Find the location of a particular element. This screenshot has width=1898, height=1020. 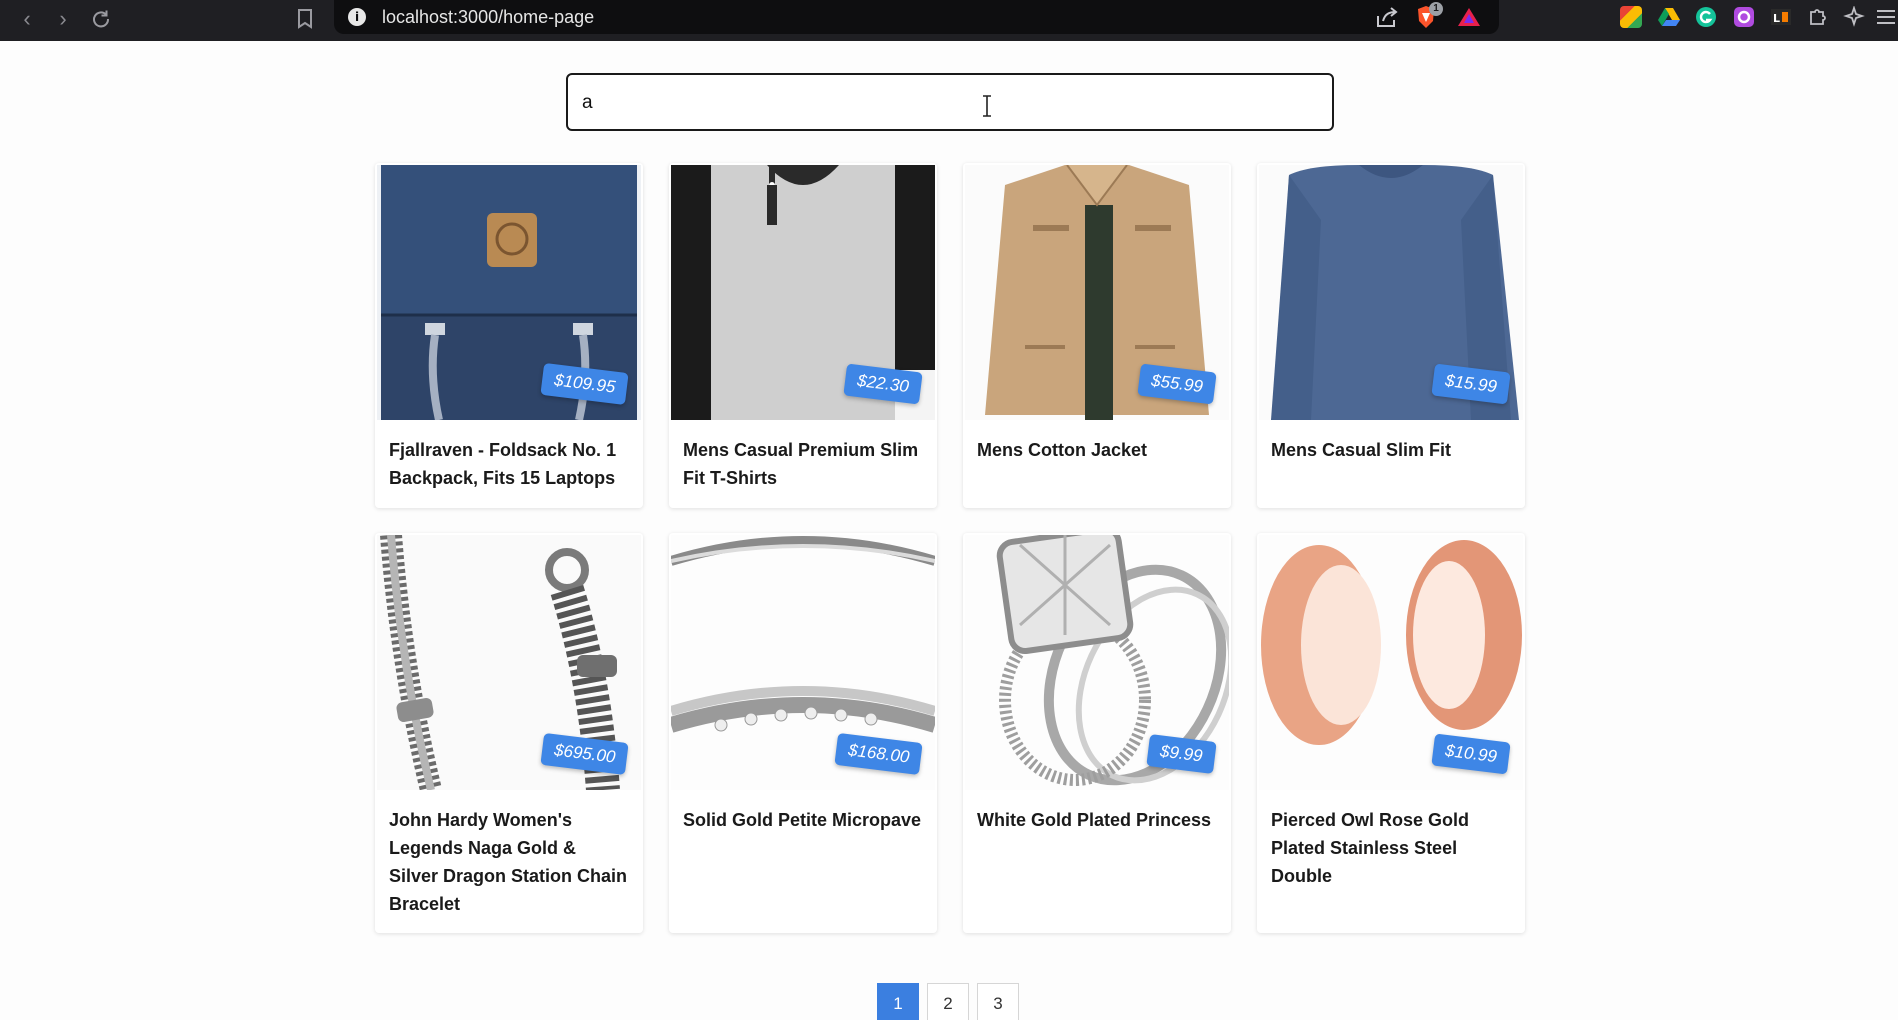

extensions-puzzle-icon is located at coordinates (1818, 17).